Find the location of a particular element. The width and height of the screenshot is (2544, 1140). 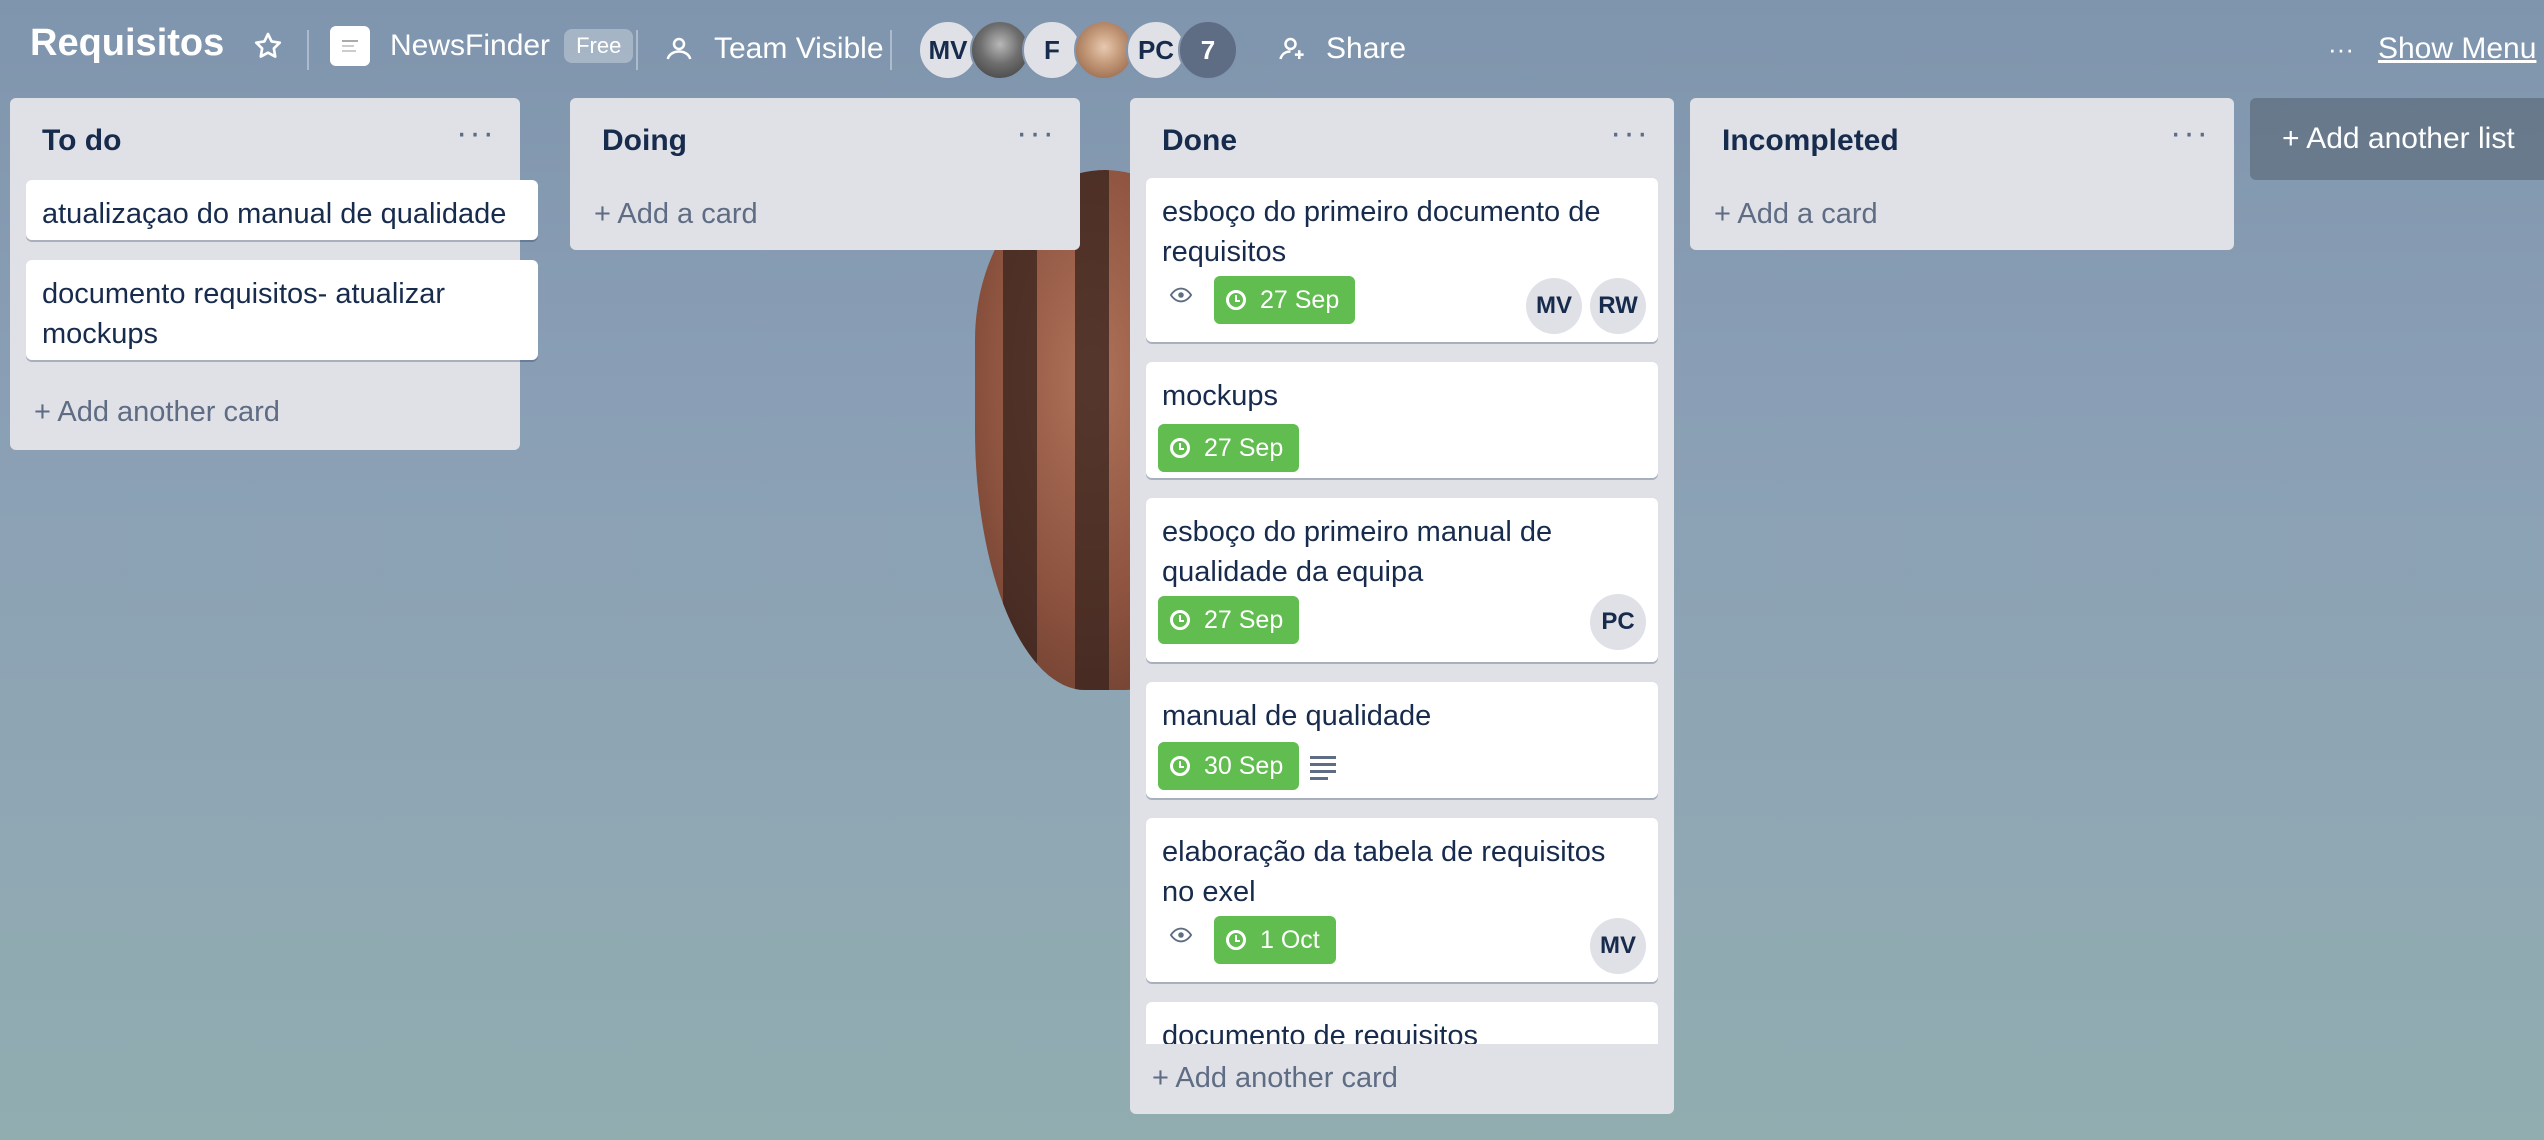

card-clip: documento de requisitos is located at coordinates (1402, 1023).